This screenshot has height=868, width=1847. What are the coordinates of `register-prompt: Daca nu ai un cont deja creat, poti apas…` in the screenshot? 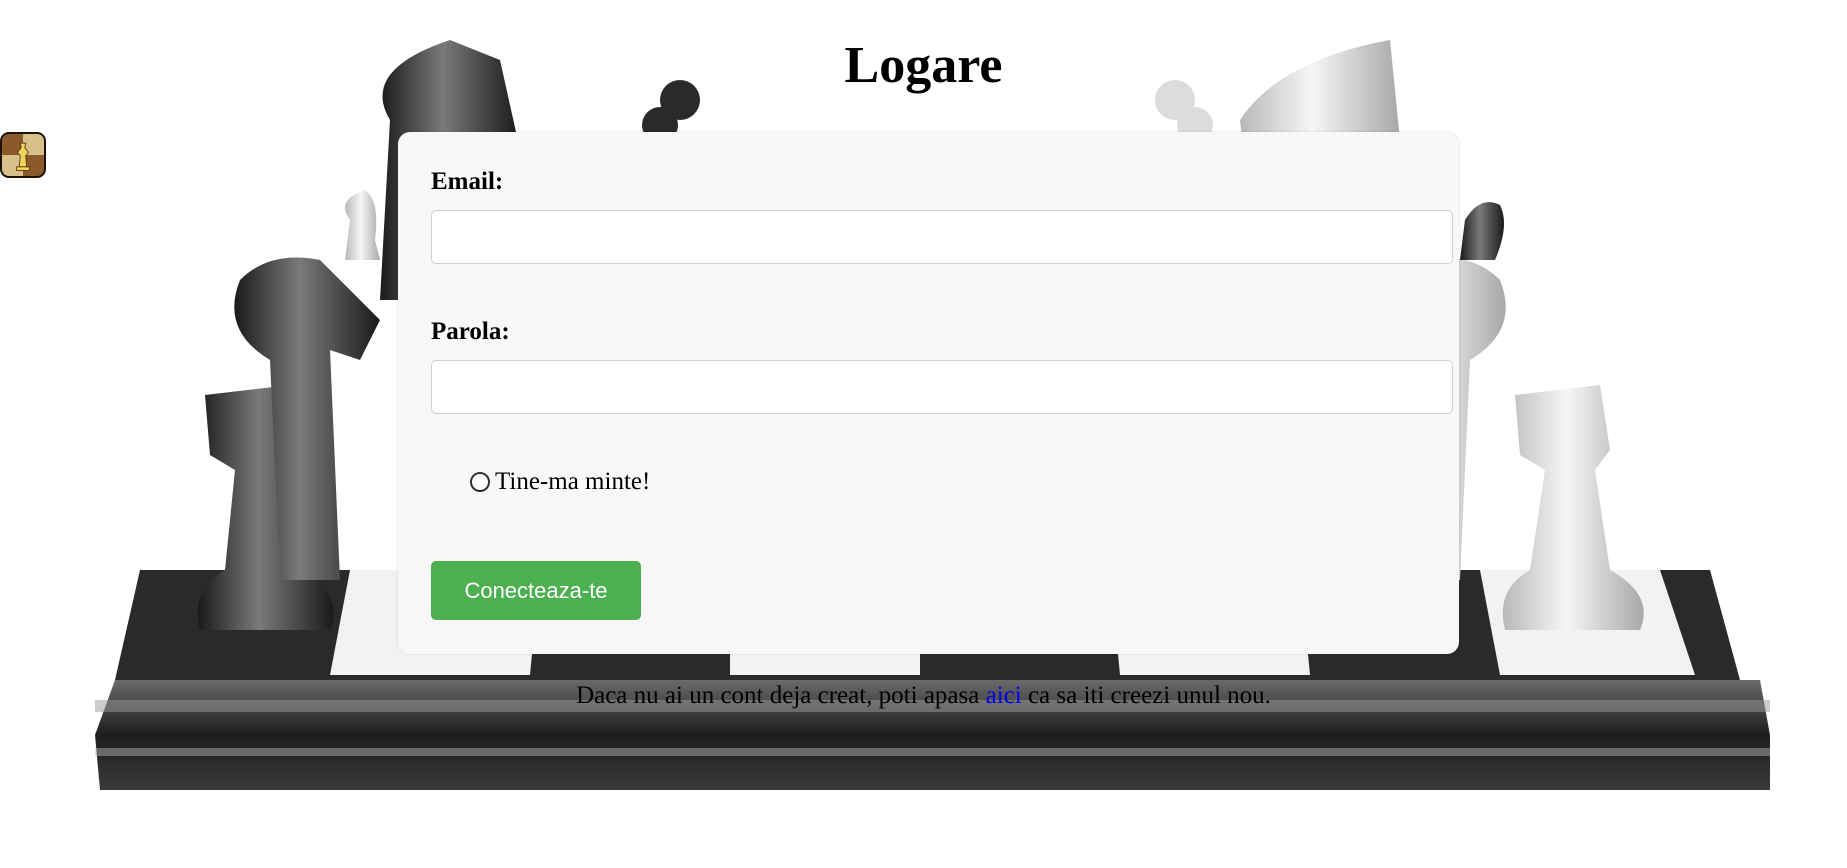 It's located at (923, 696).